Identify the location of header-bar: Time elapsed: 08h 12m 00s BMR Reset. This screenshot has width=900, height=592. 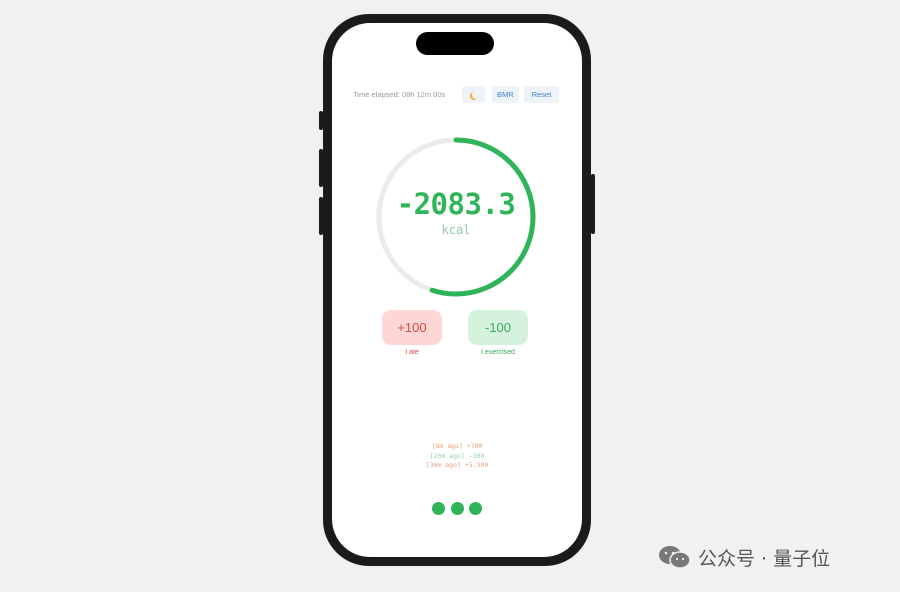
(457, 95).